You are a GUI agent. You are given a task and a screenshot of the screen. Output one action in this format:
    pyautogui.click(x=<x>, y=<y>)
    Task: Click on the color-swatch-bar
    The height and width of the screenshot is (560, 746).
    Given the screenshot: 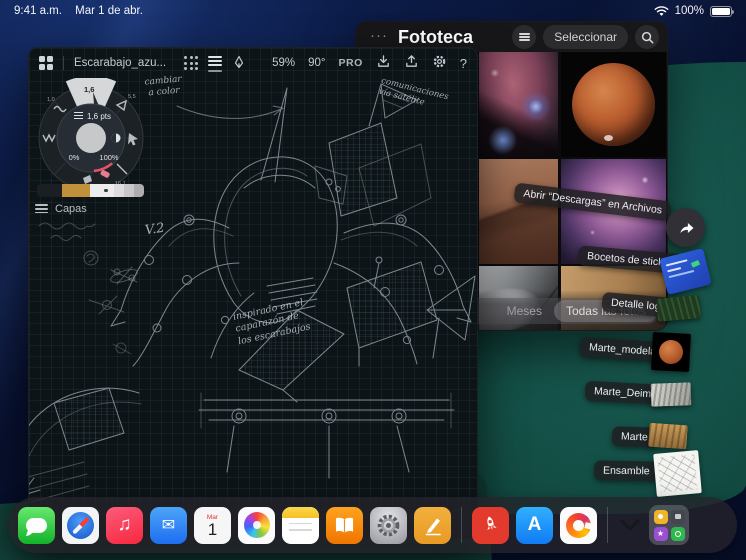 What is the action you would take?
    pyautogui.click(x=90, y=190)
    